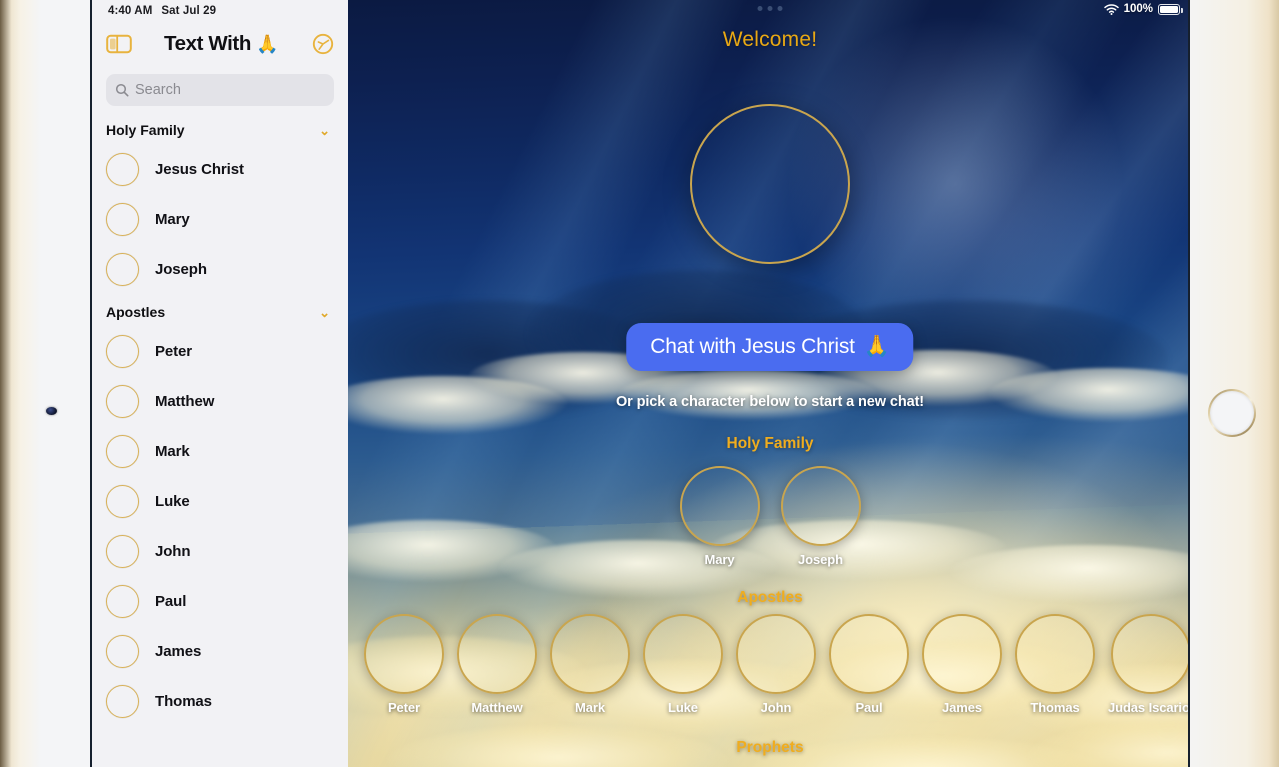 This screenshot has width=1279, height=767. What do you see at coordinates (220, 351) in the screenshot?
I see `sidebar-item-peter: Peter` at bounding box center [220, 351].